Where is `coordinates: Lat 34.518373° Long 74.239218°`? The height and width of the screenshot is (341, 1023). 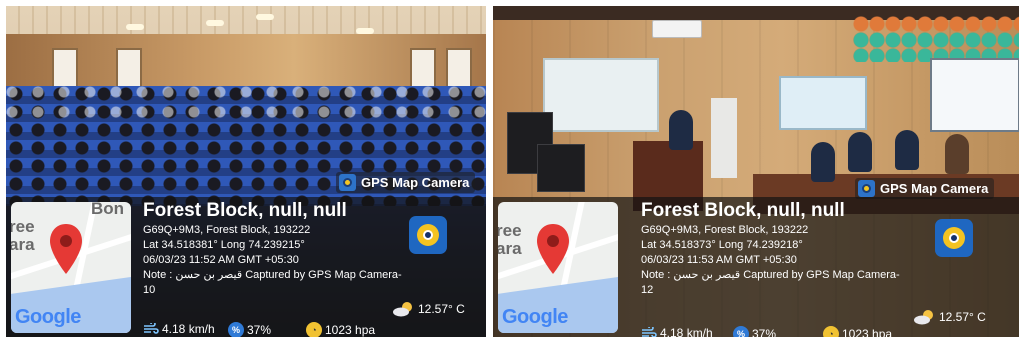
coordinates: Lat 34.518373° Long 74.239218° is located at coordinates (722, 245).